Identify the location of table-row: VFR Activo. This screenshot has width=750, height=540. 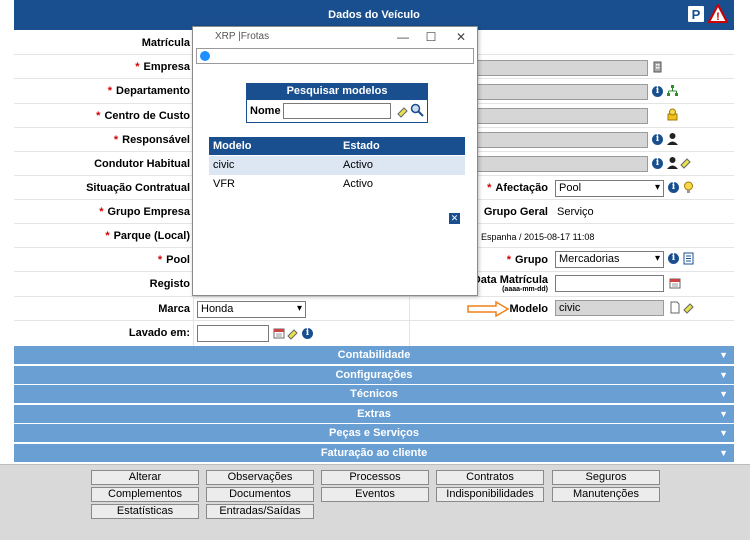
(337, 184).